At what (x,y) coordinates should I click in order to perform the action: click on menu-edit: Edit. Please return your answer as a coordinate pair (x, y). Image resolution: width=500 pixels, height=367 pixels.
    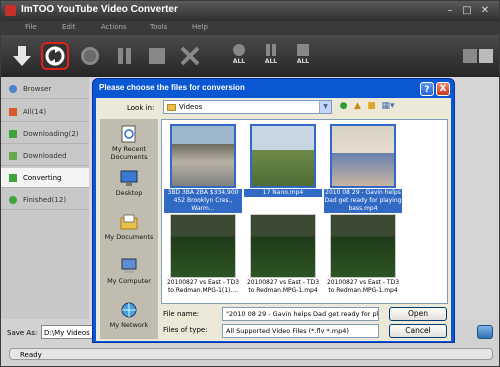
    Looking at the image, I should click on (69, 27).